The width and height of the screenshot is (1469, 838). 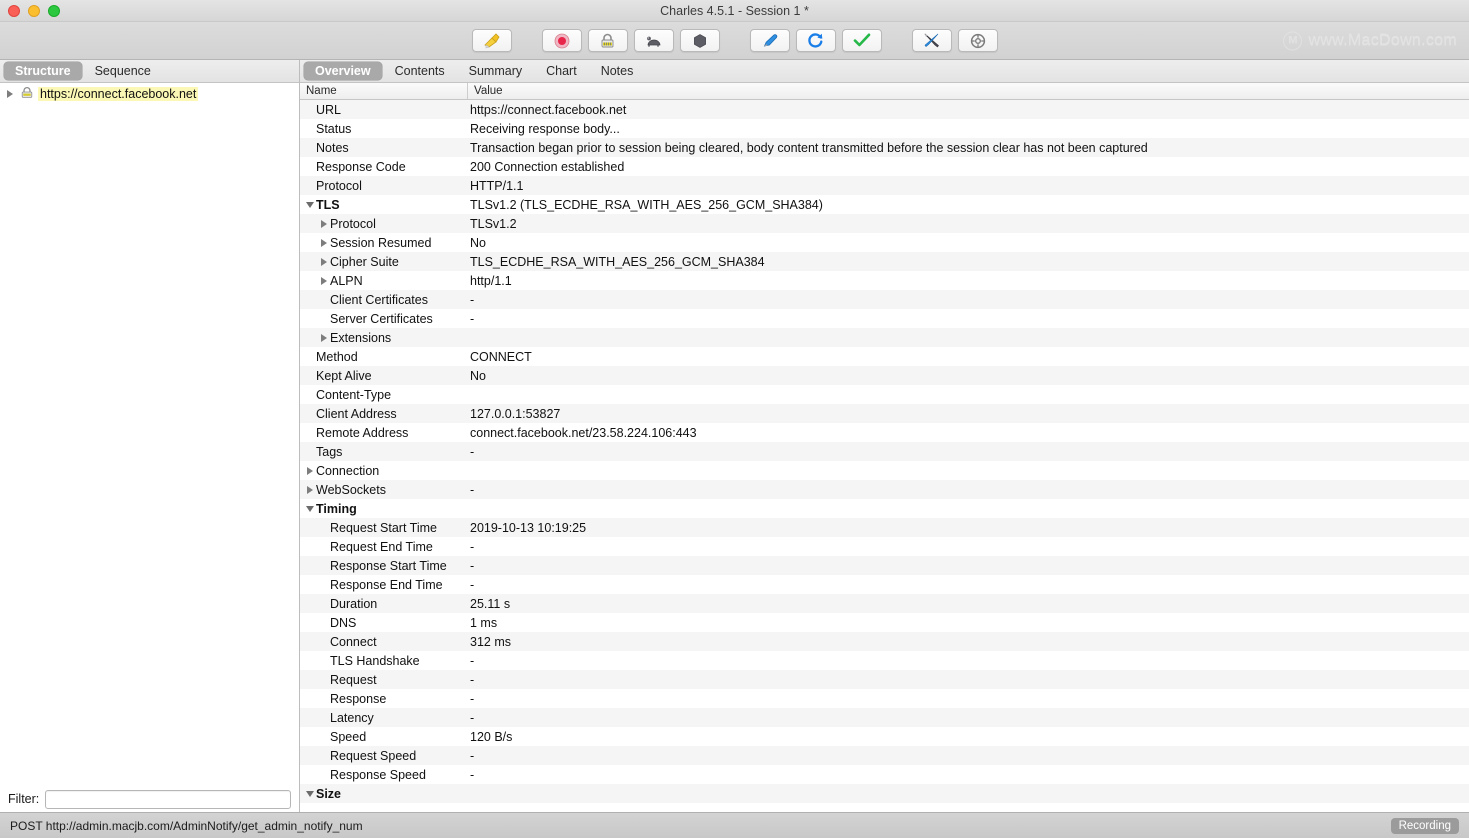 What do you see at coordinates (884, 774) in the screenshot?
I see `table-row: Response Speed -` at bounding box center [884, 774].